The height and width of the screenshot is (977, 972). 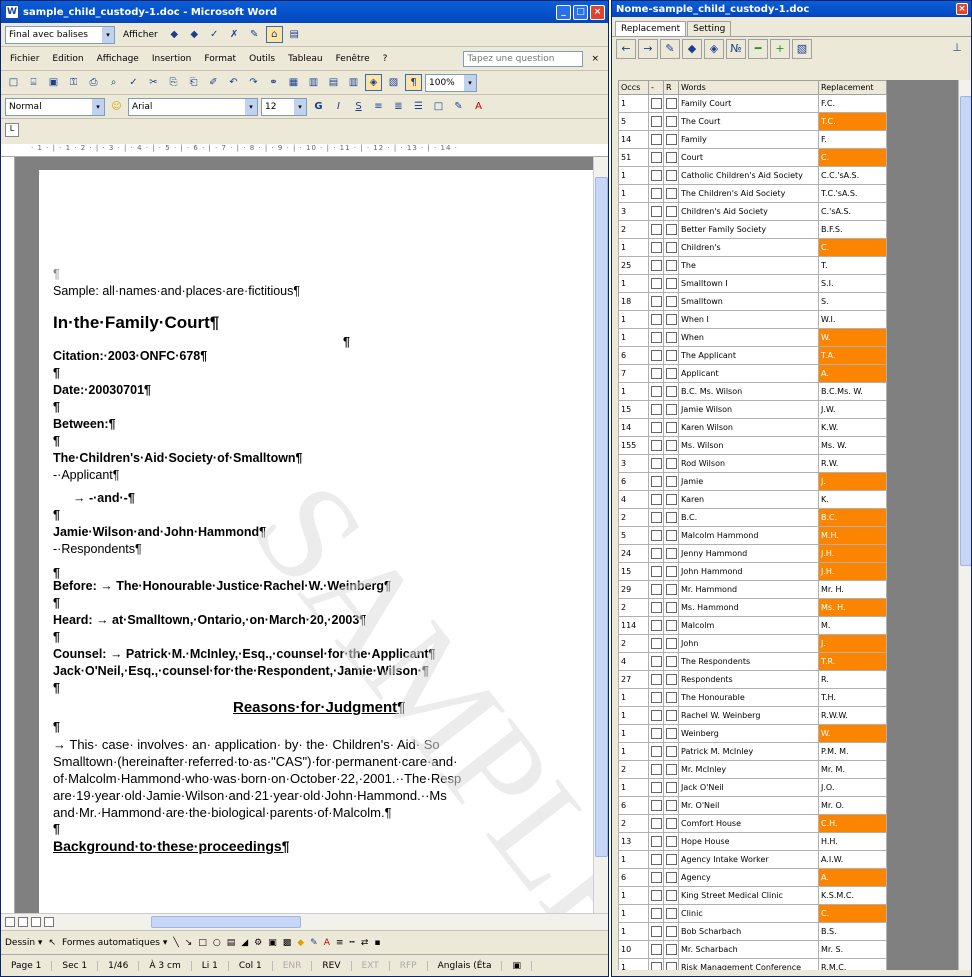 What do you see at coordinates (49, 922) in the screenshot?
I see `outline-view-icon` at bounding box center [49, 922].